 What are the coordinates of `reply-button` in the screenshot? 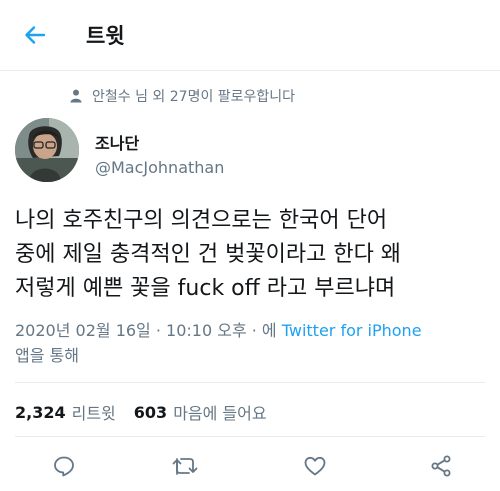 It's located at (64, 466).